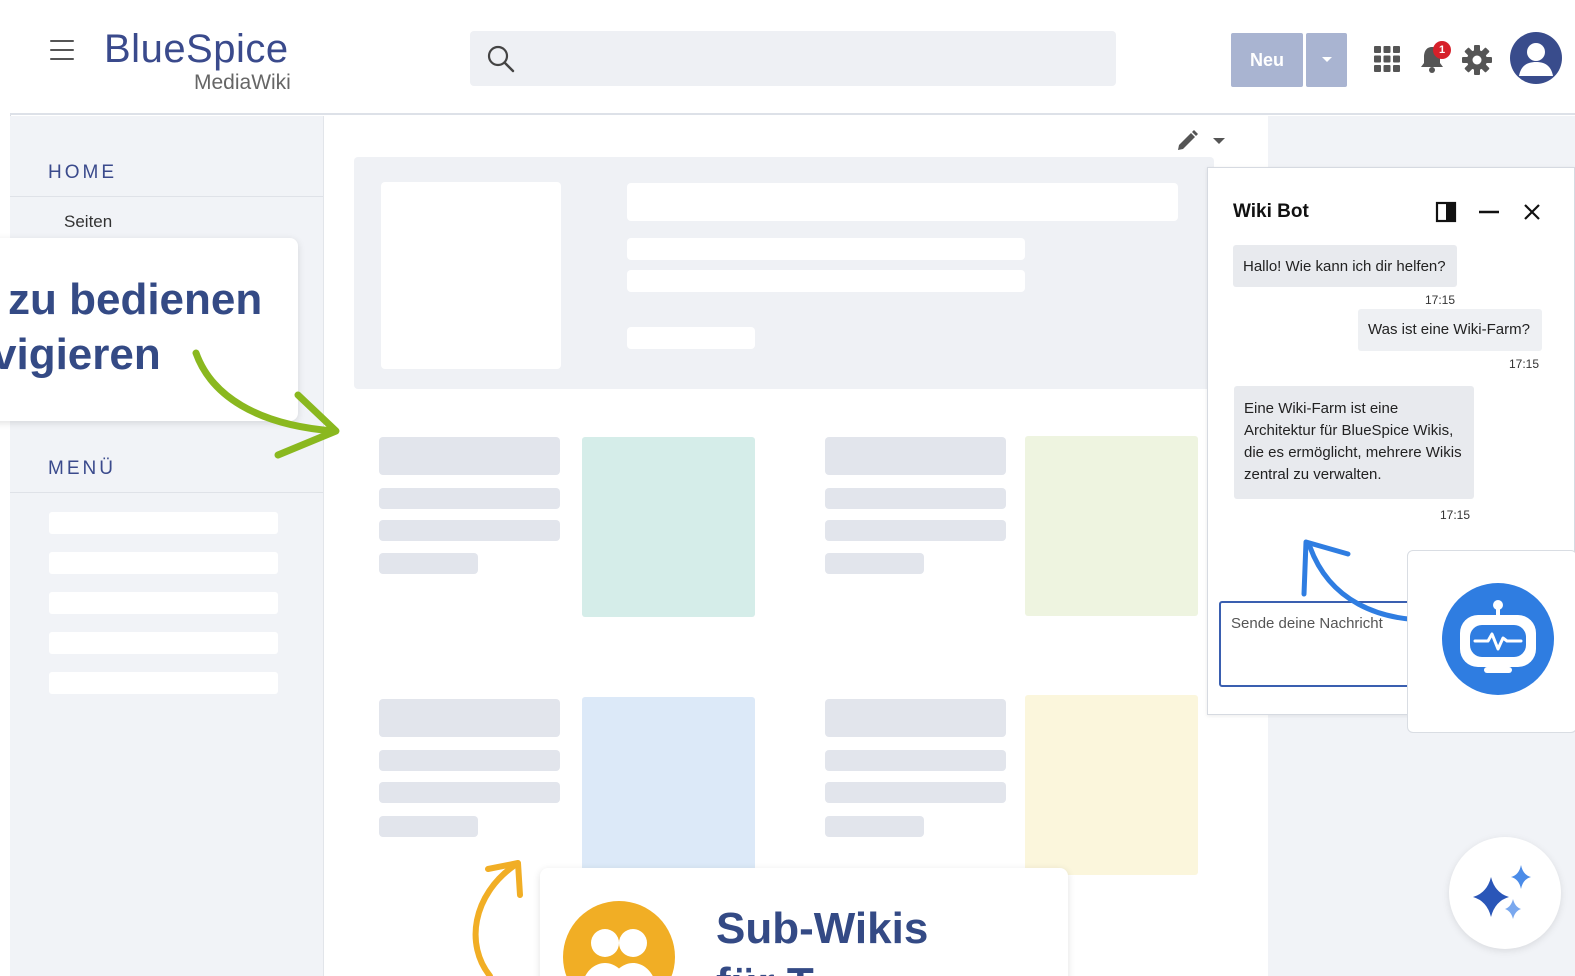  Describe the element at coordinates (1442, 50) in the screenshot. I see `notification-badge: 1` at that location.